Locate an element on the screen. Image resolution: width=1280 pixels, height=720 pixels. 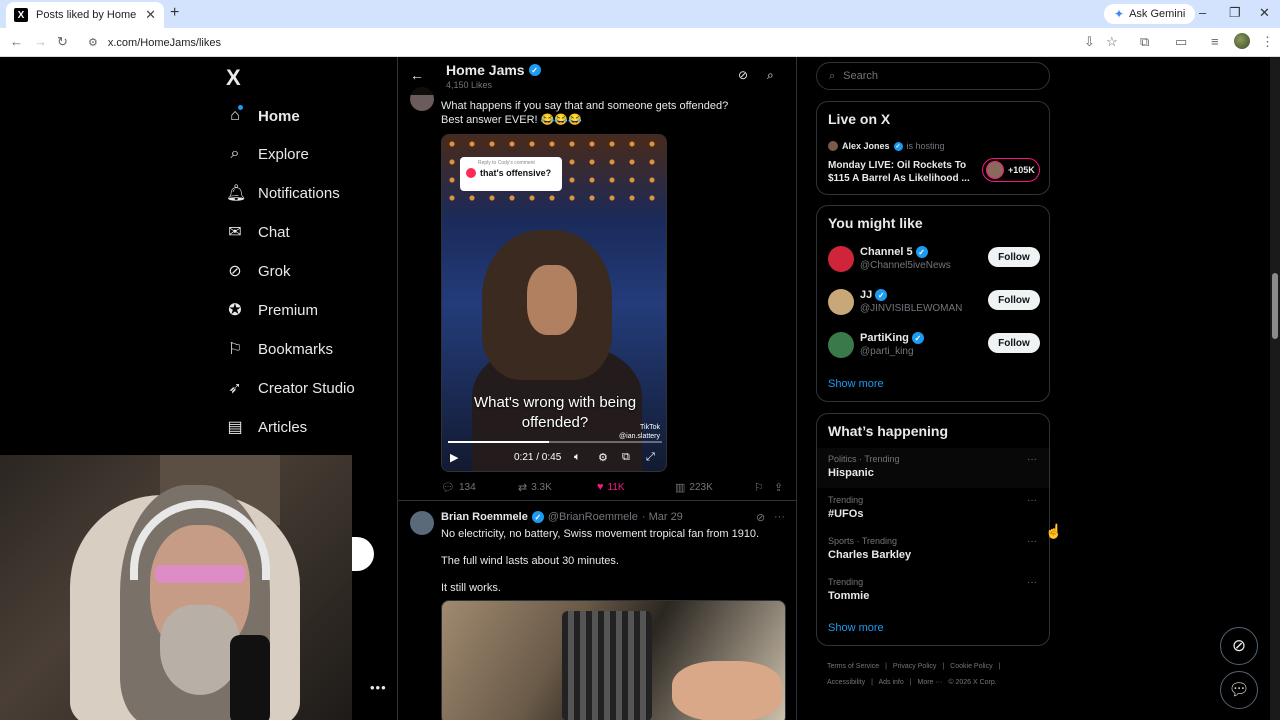
suggested-user: JJ ✓ @JINVISIBLEWOMAN Follow is located at coordinates (934, 303).